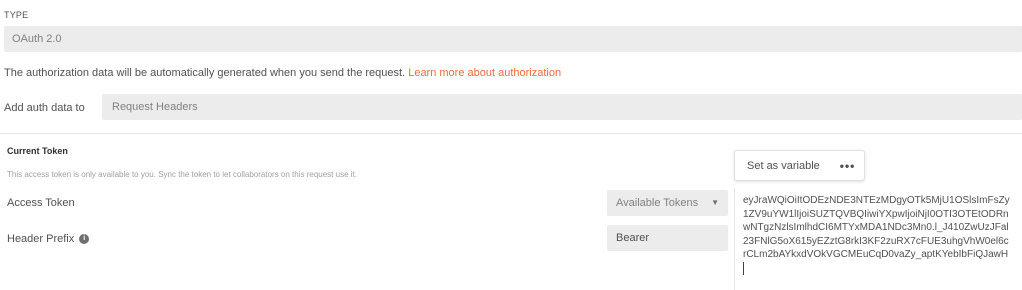  Describe the element at coordinates (513, 39) in the screenshot. I see `auth-type-select: OAuth 2.0` at that location.